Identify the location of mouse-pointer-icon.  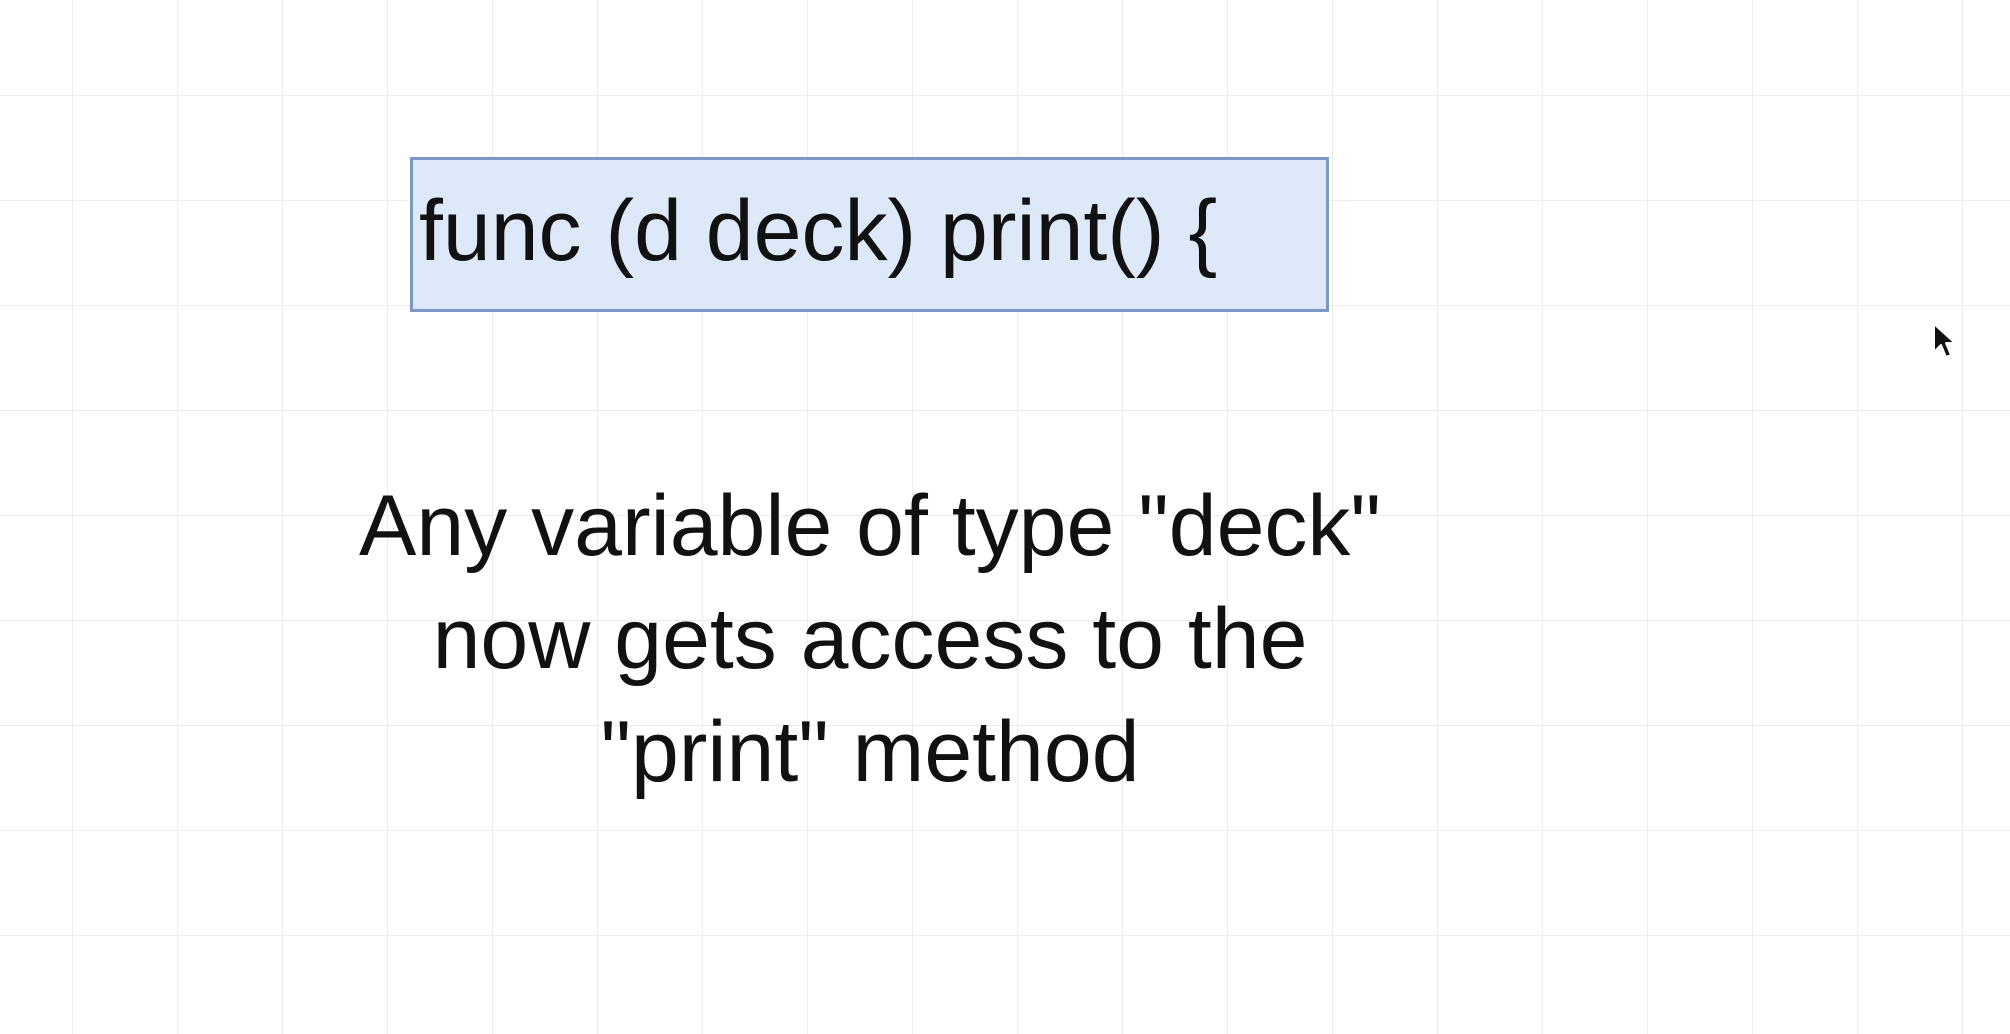
(1944, 340).